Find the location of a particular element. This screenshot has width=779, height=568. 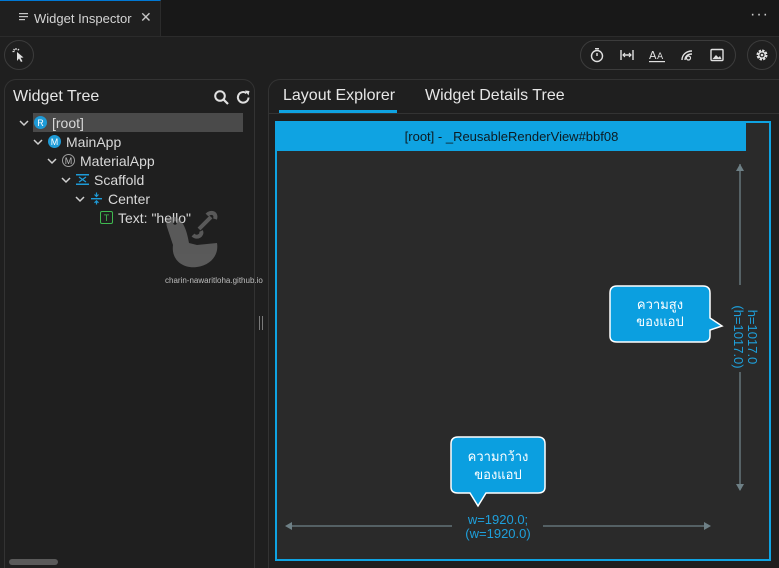

gear-icon is located at coordinates (762, 55).